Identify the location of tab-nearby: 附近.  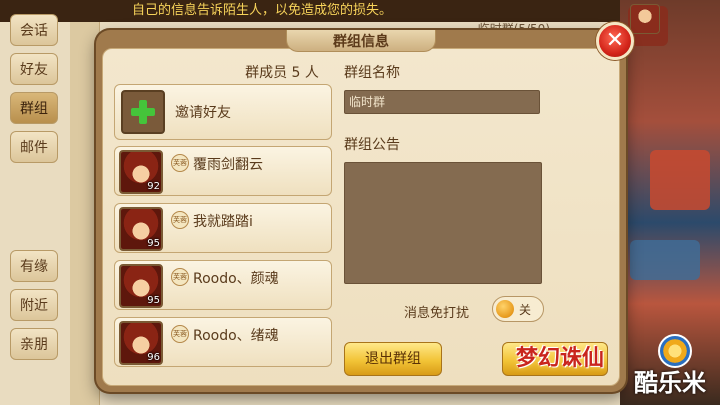
(34, 305).